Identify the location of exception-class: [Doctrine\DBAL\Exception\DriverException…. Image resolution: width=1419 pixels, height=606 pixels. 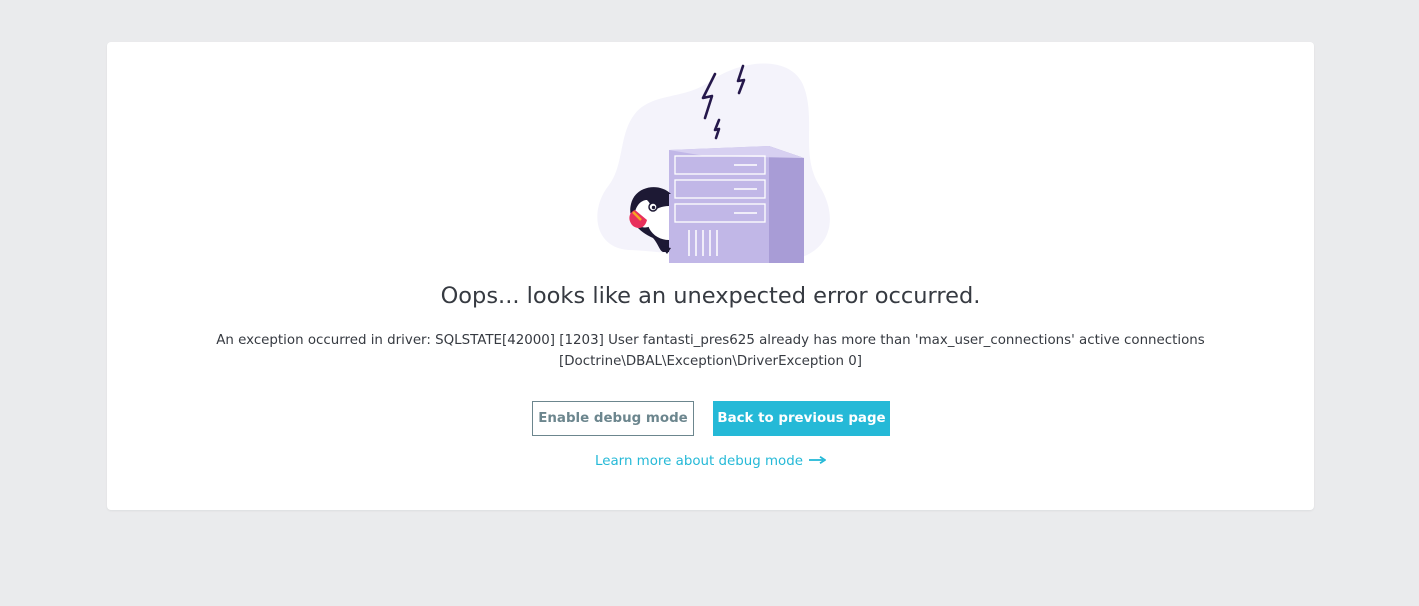
(710, 361).